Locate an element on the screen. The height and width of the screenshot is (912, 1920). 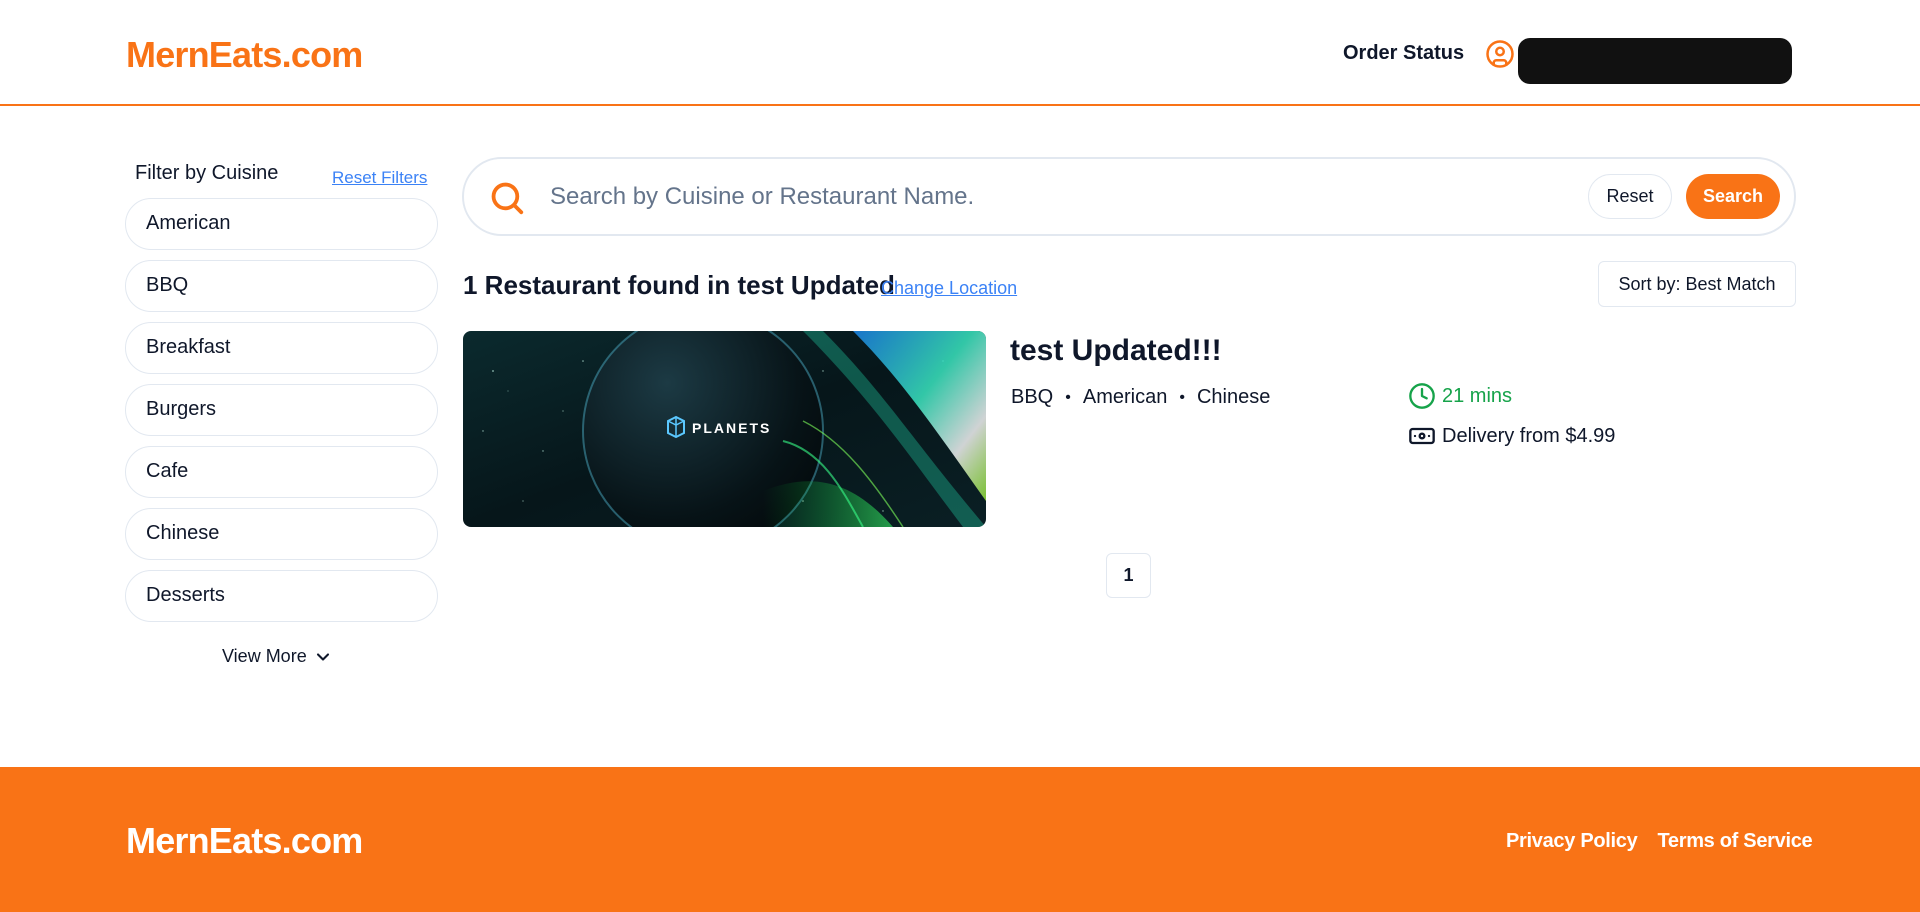
banner-logo-text: PLANETS is located at coordinates (731, 428).